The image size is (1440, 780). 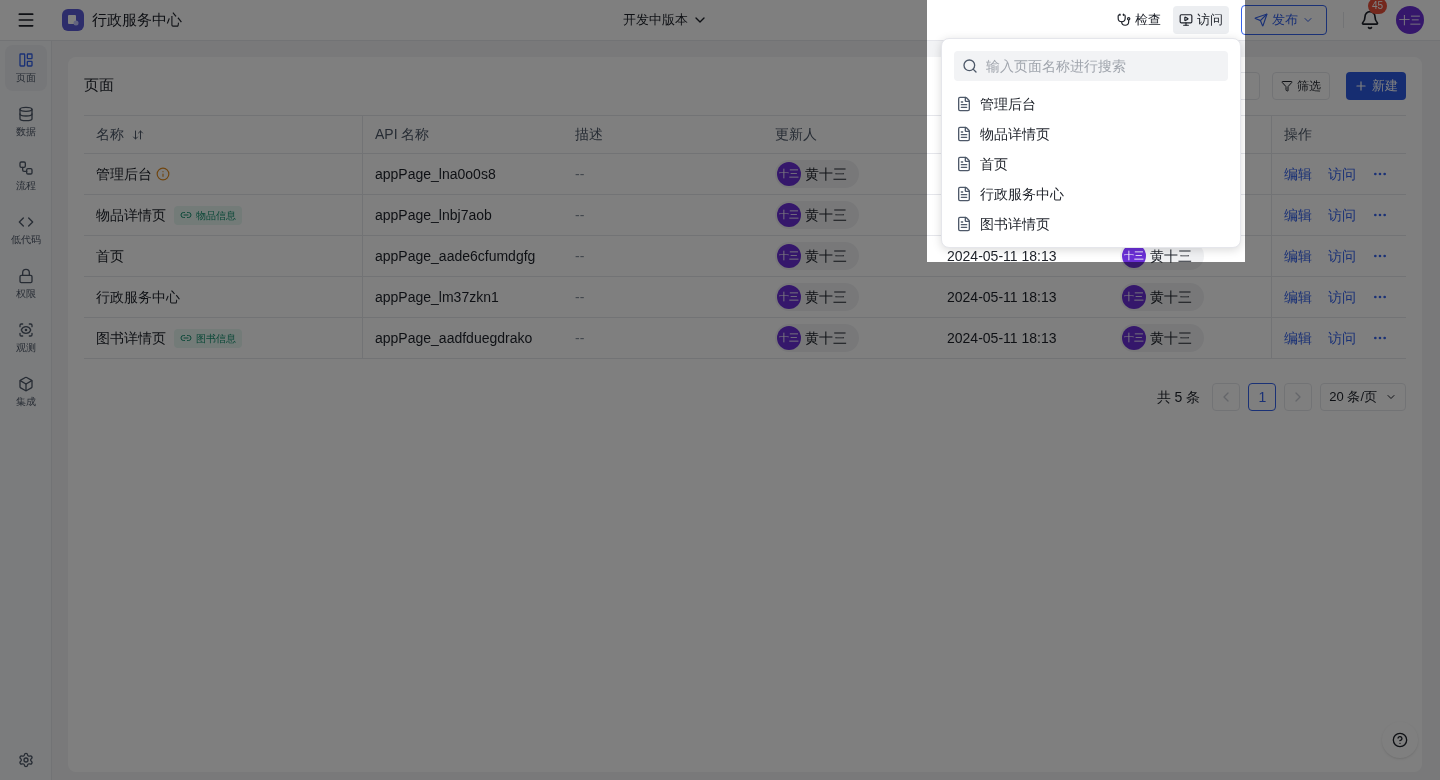 What do you see at coordinates (454, 337) in the screenshot?
I see `api-name: appPage_aadfduegdrako` at bounding box center [454, 337].